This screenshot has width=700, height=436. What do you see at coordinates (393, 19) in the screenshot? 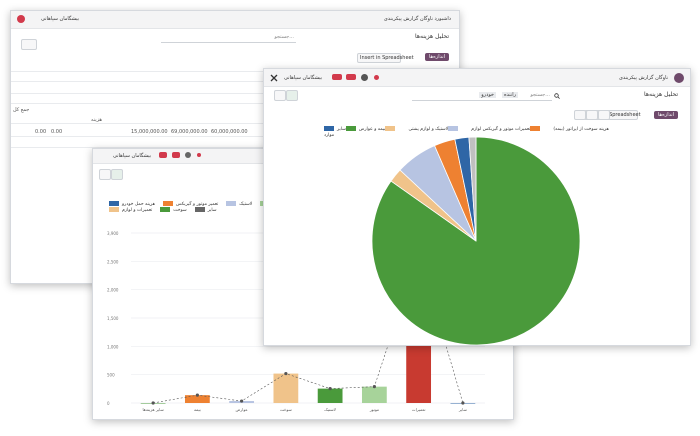
I see `back-menu-item-4: پیکربندی` at bounding box center [393, 19].